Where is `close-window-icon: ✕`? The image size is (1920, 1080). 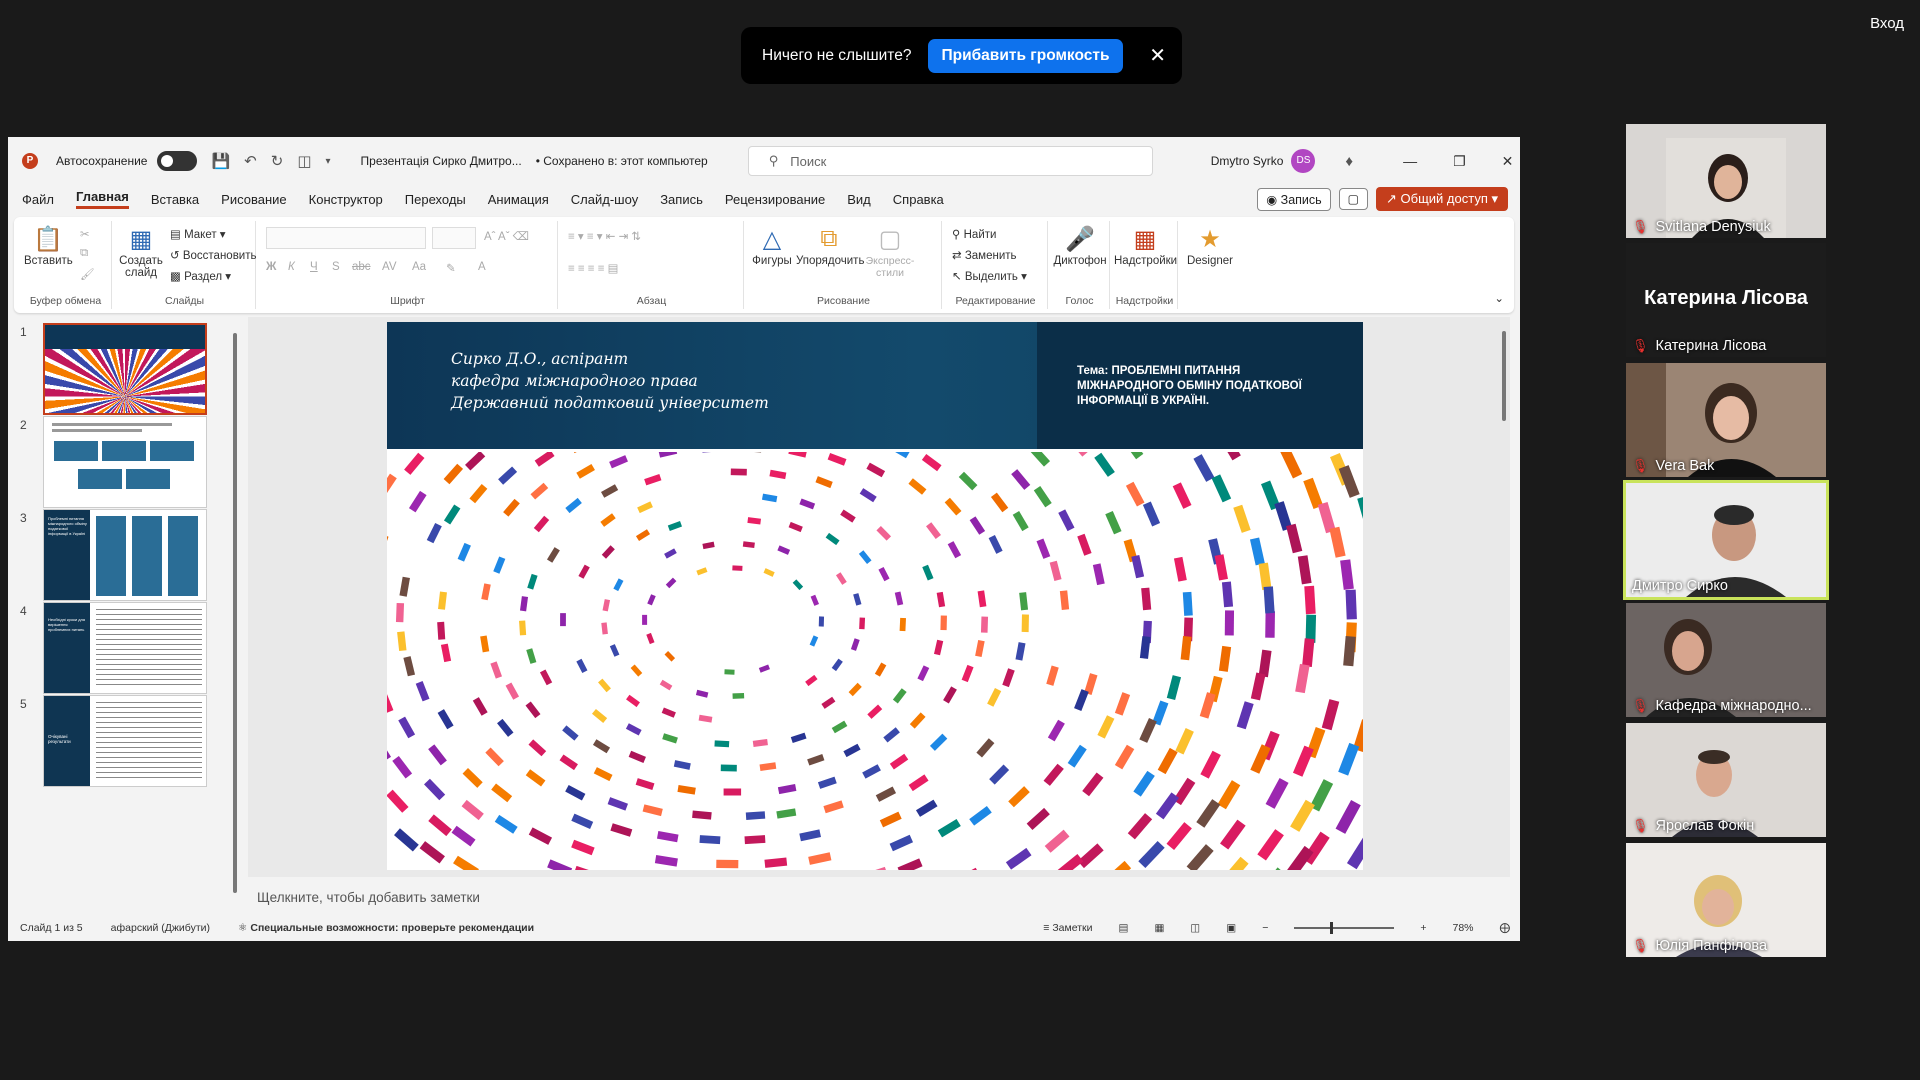
close-window-icon: ✕ is located at coordinates (1508, 161).